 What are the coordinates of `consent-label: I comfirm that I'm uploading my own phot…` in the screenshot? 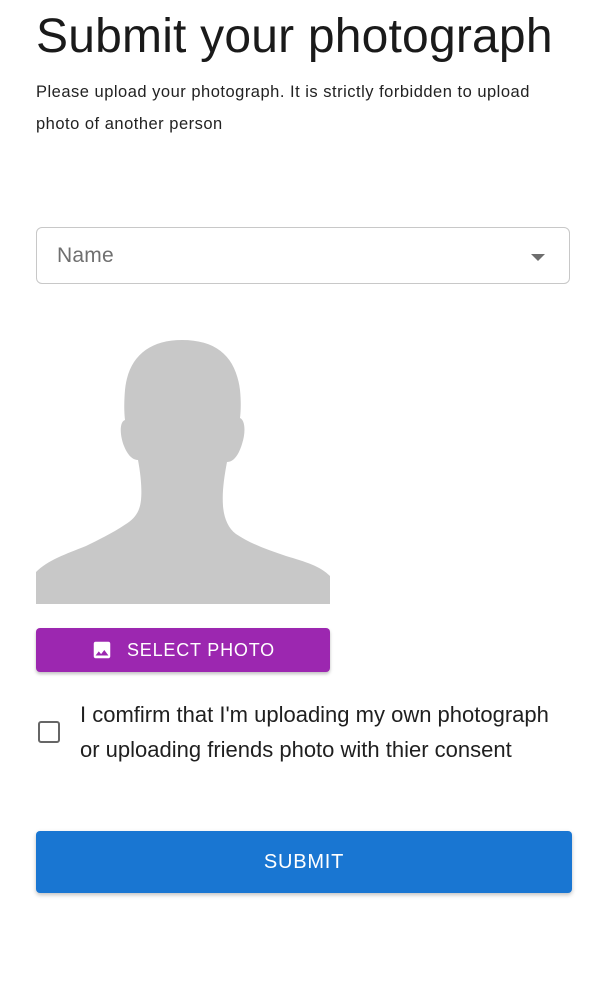 It's located at (314, 732).